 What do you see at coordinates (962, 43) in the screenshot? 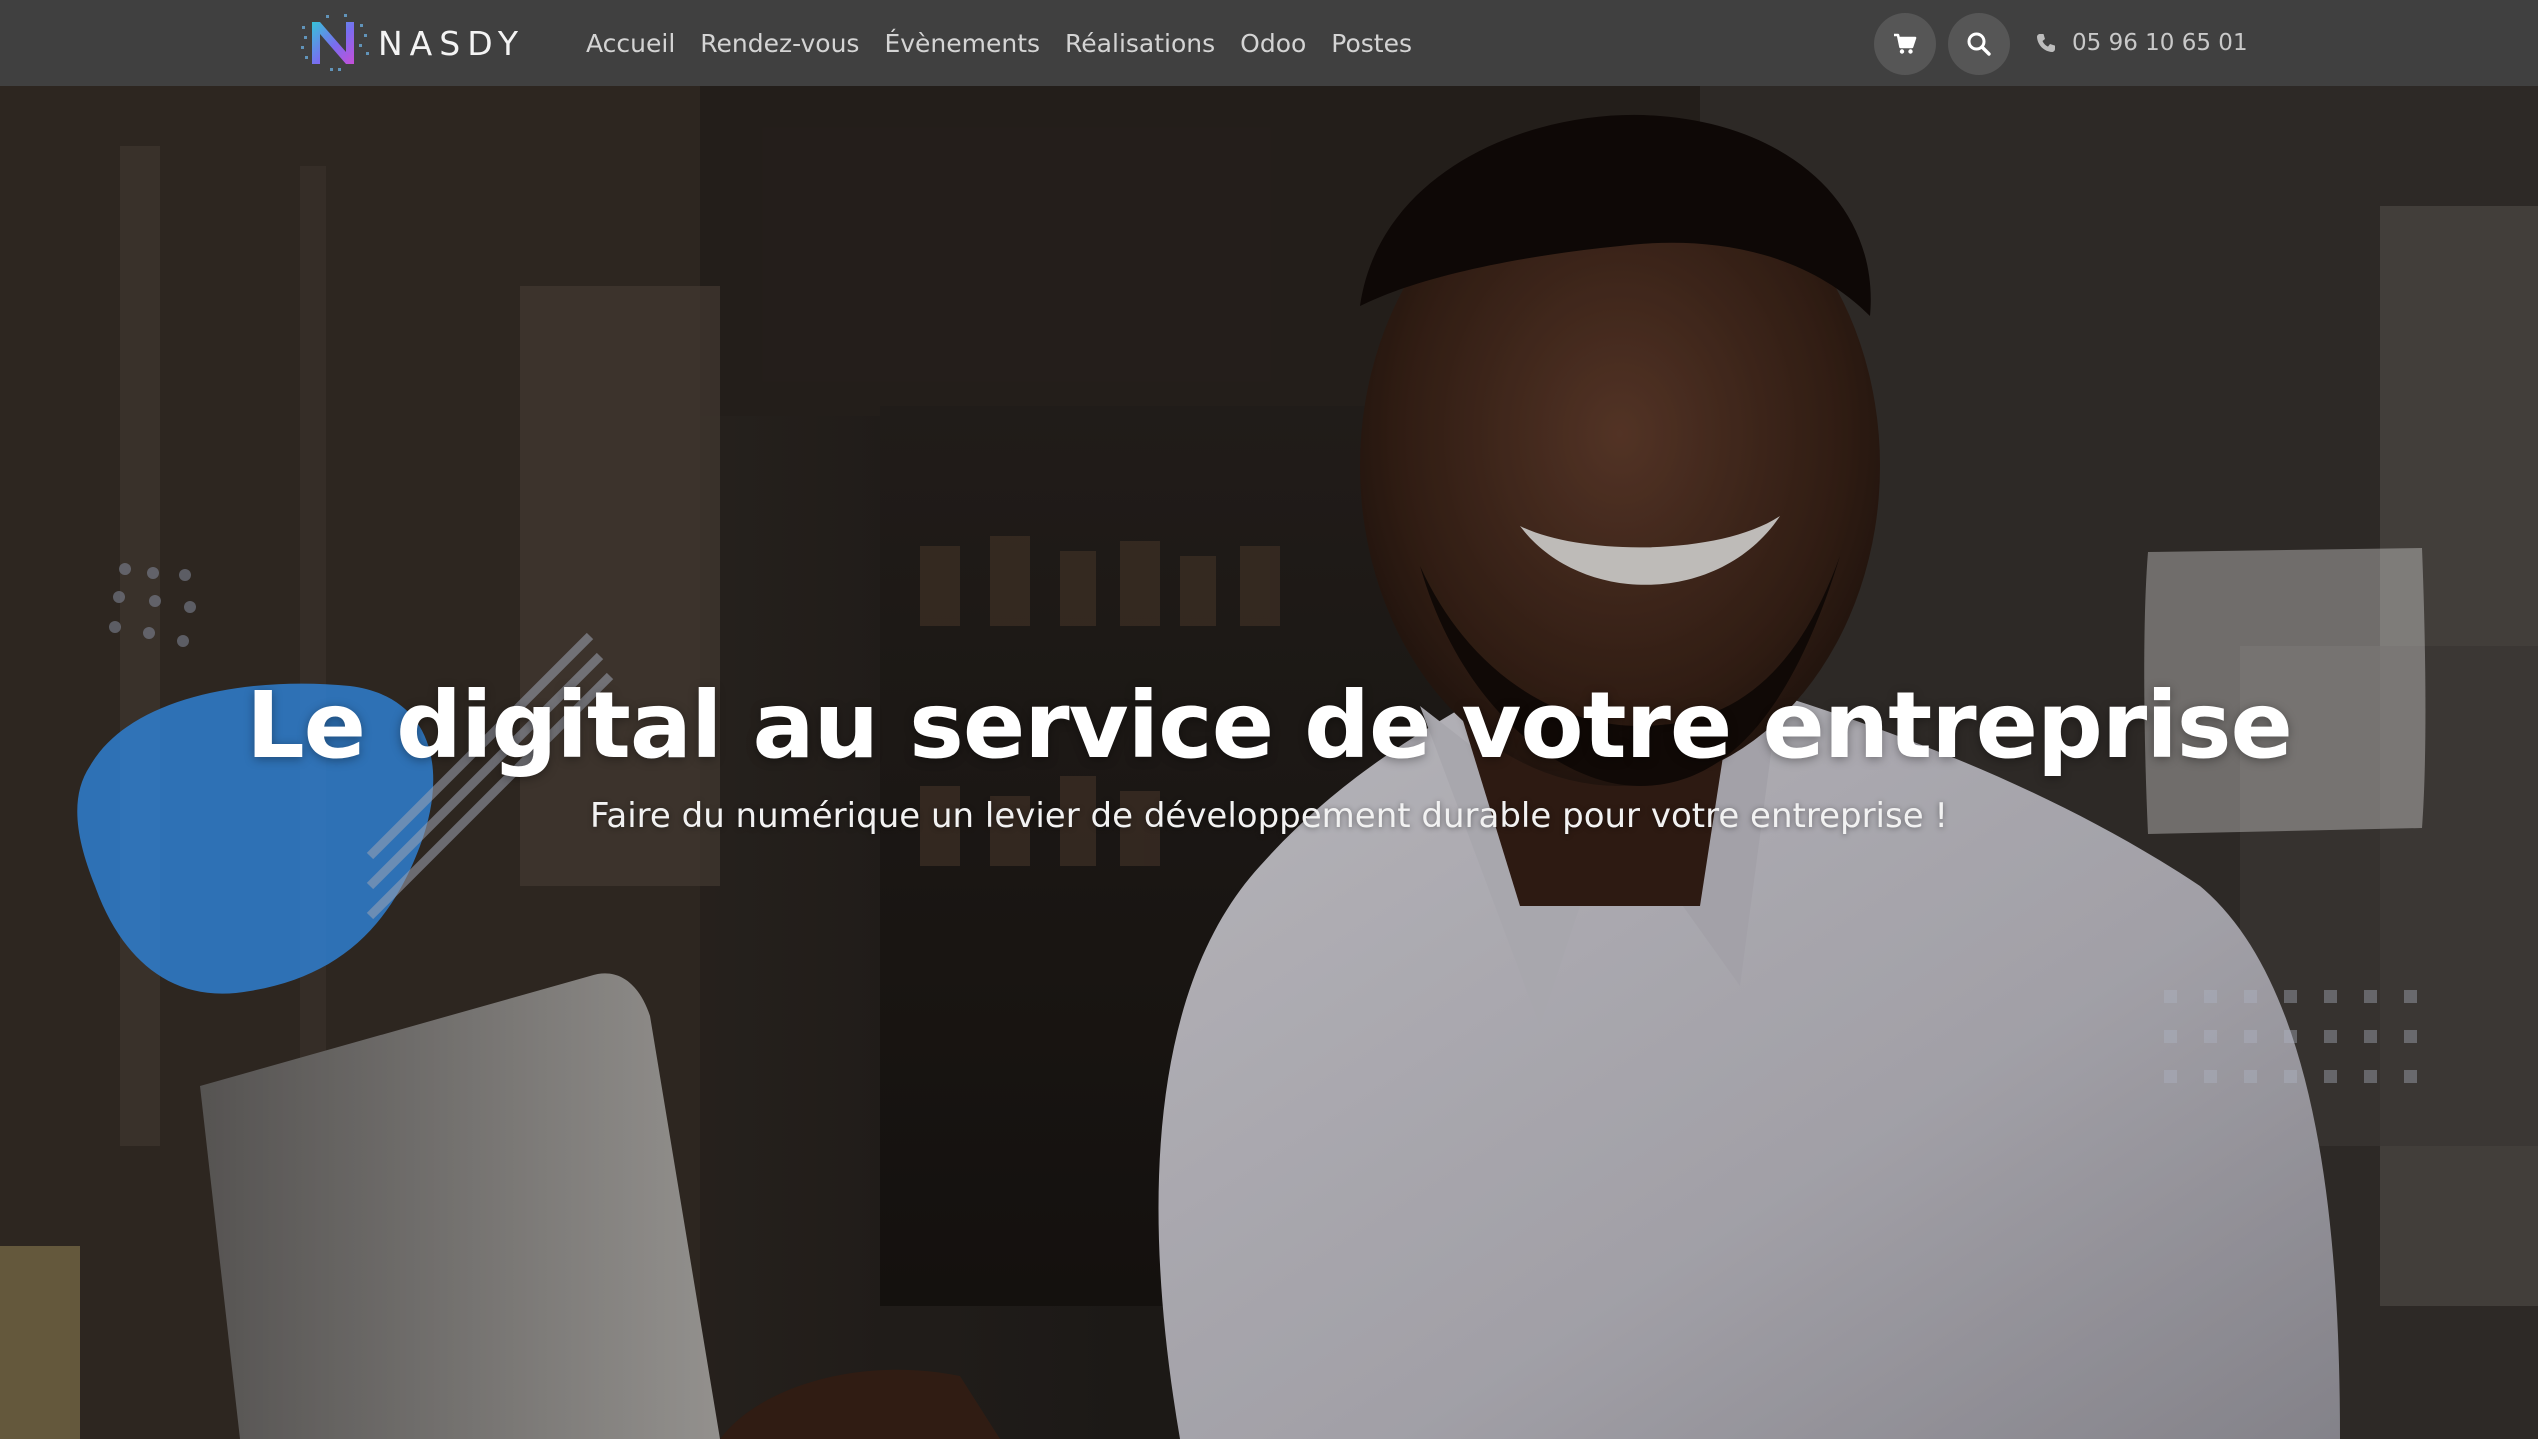
I see `nav-item-evenements: Évènements` at bounding box center [962, 43].